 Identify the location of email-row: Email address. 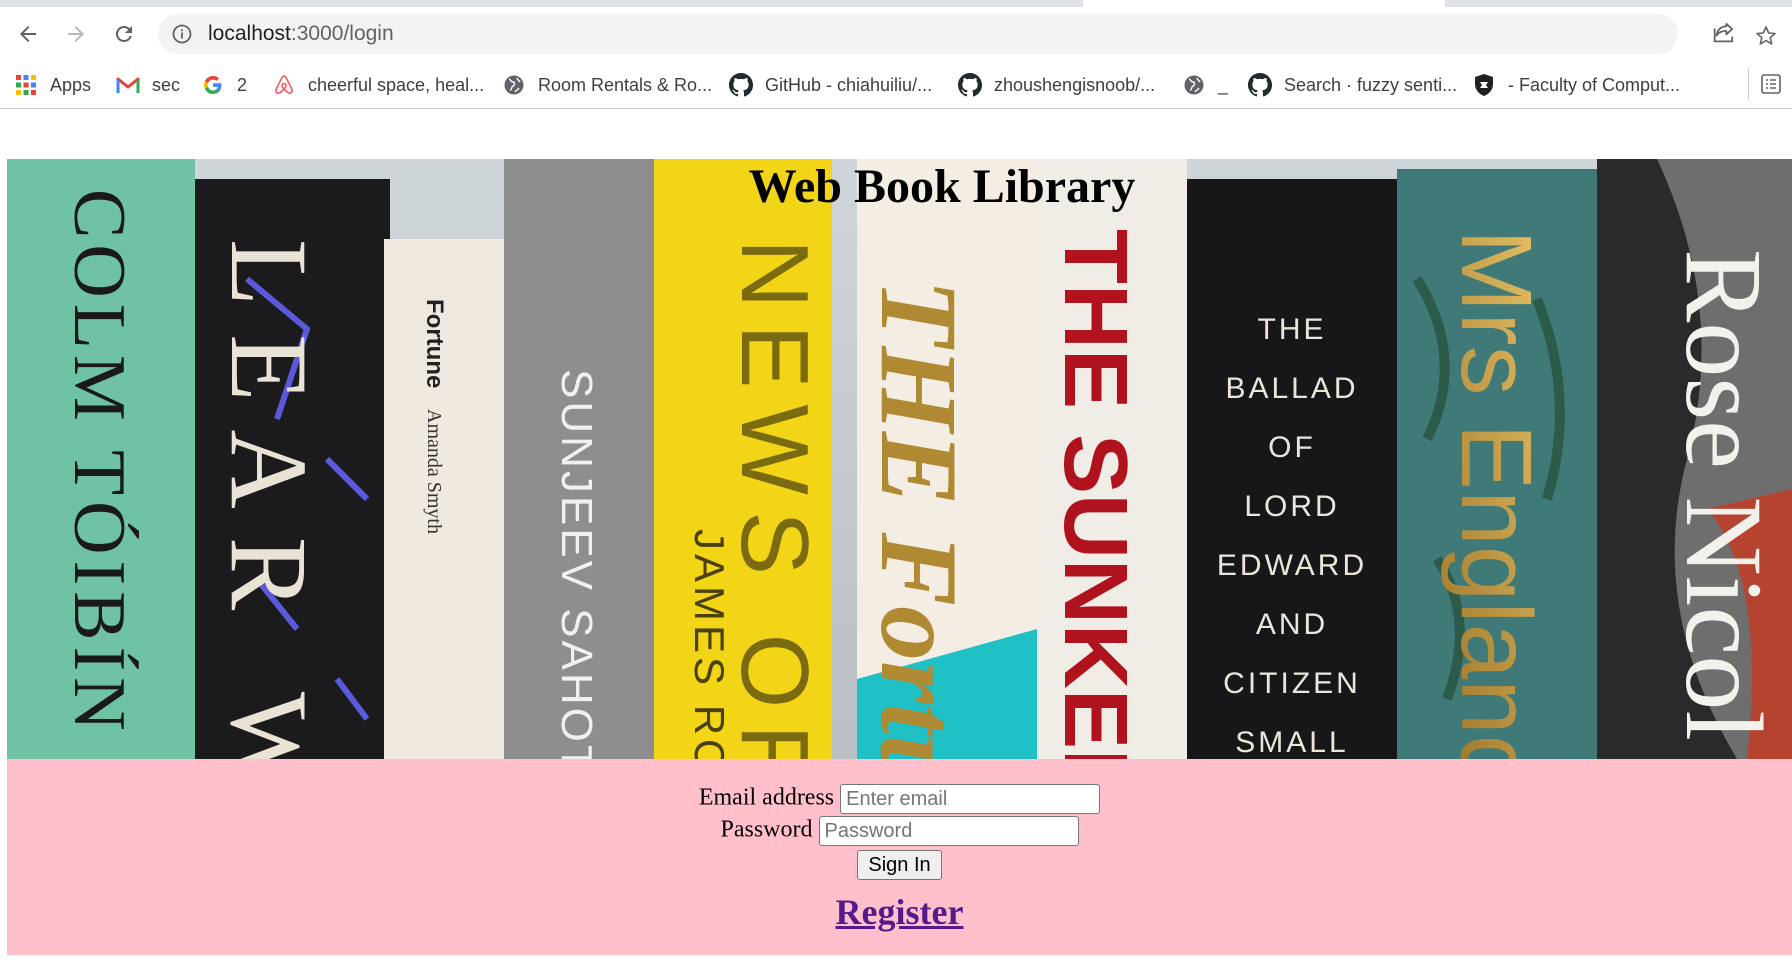
(899, 799).